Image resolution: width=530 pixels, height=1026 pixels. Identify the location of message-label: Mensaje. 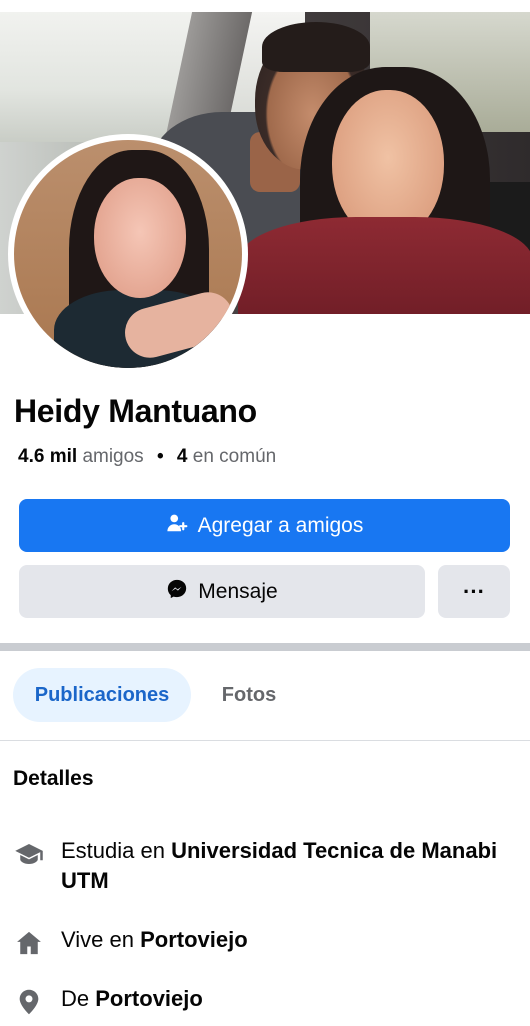
(238, 591).